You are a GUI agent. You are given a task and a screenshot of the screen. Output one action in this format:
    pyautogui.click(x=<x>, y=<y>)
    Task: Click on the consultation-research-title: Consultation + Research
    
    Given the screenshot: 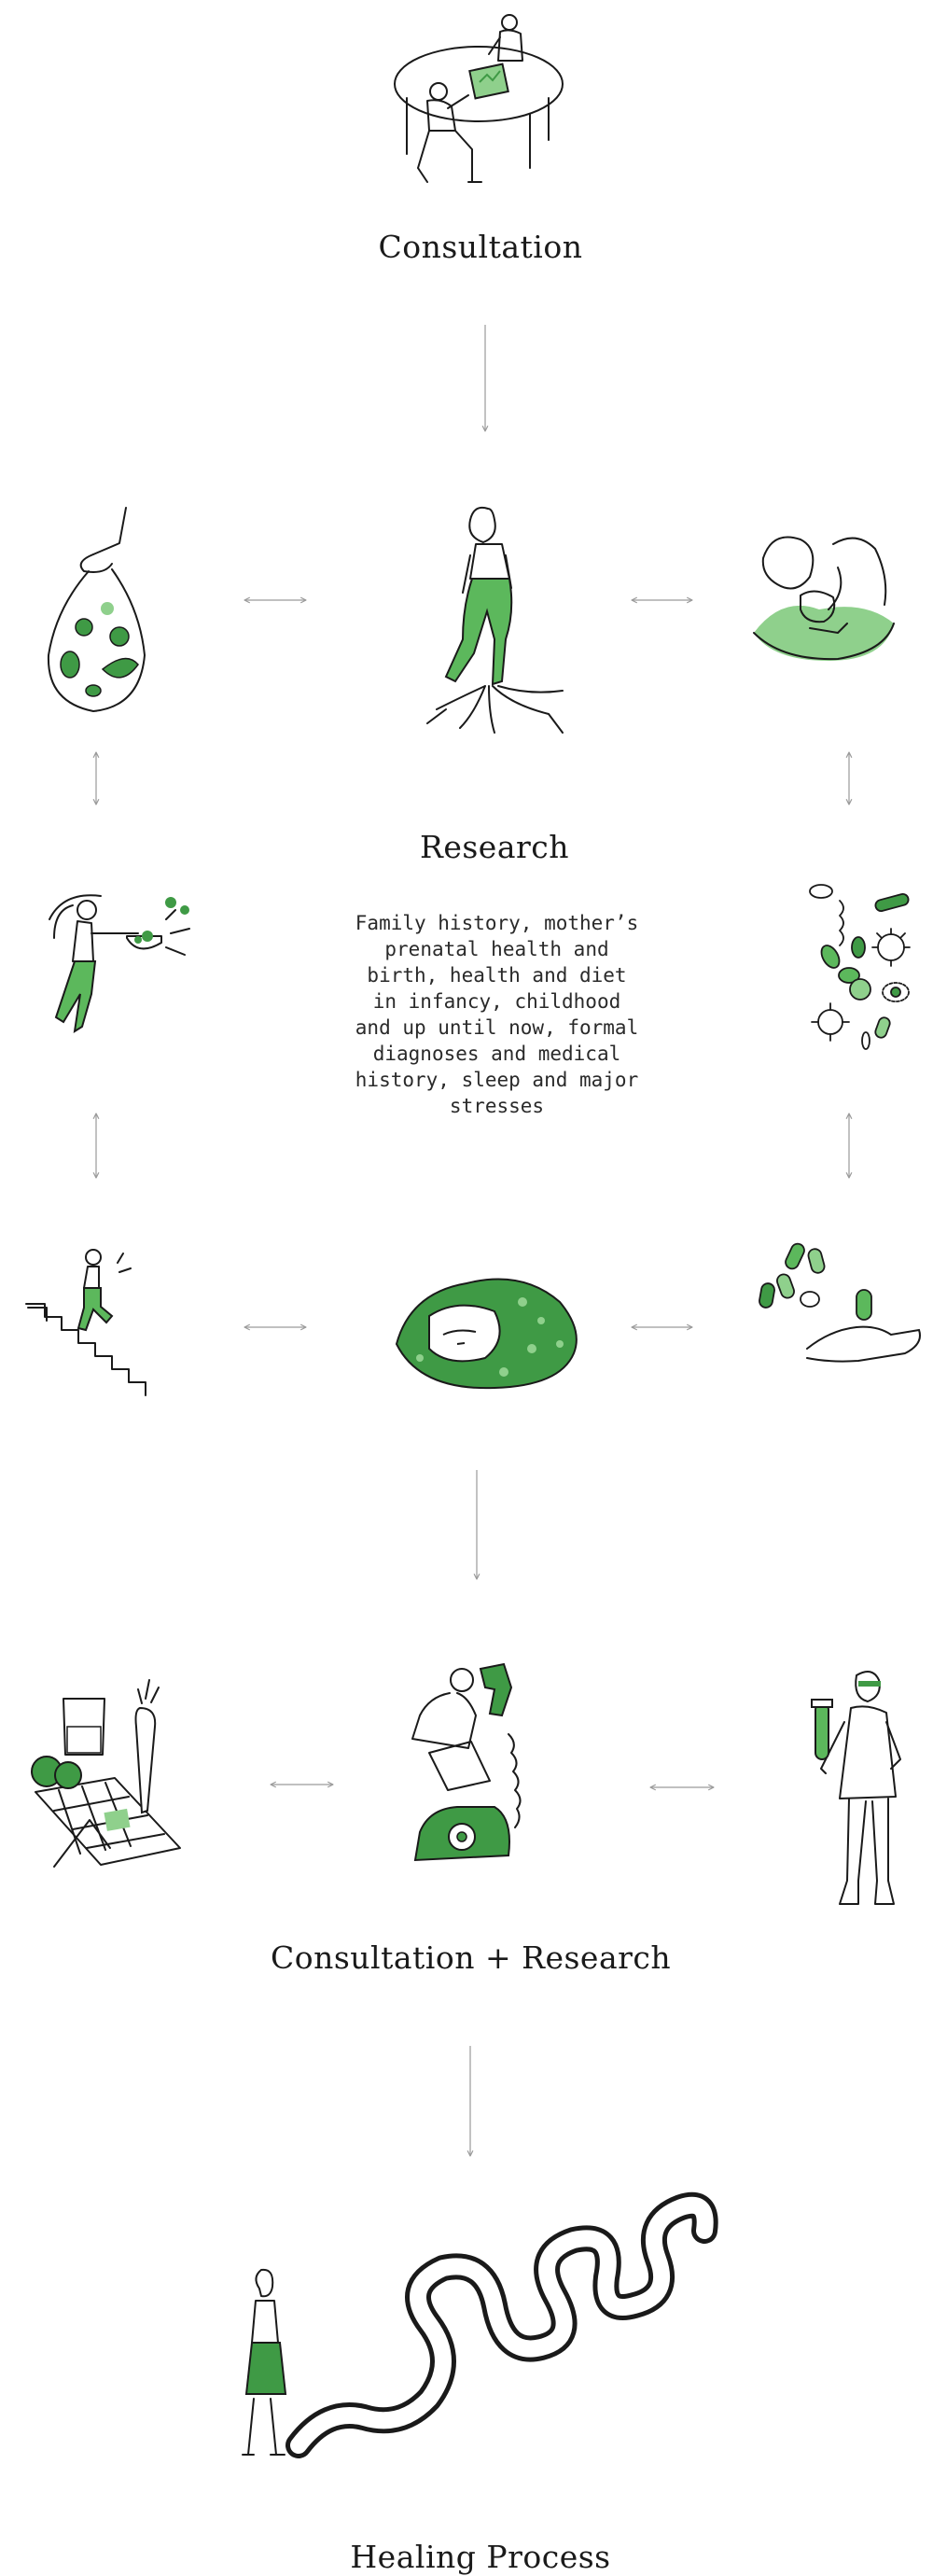 What is the action you would take?
    pyautogui.click(x=472, y=1957)
    